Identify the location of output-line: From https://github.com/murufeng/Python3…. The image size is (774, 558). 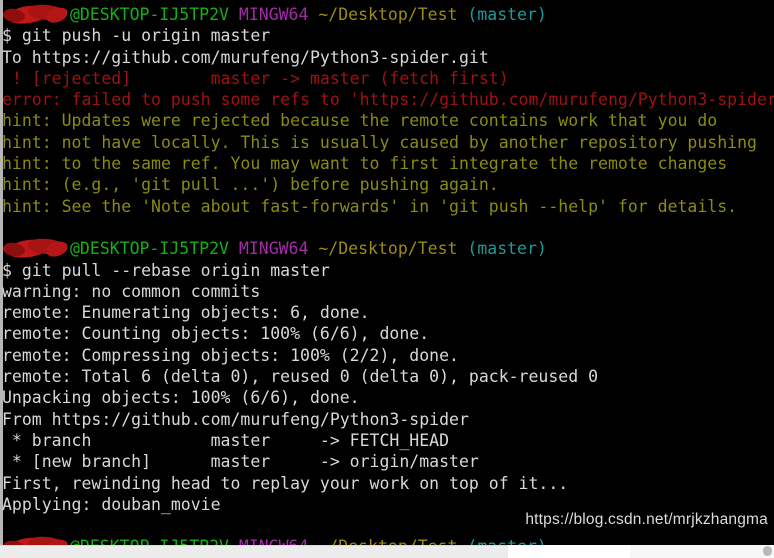
(235, 419).